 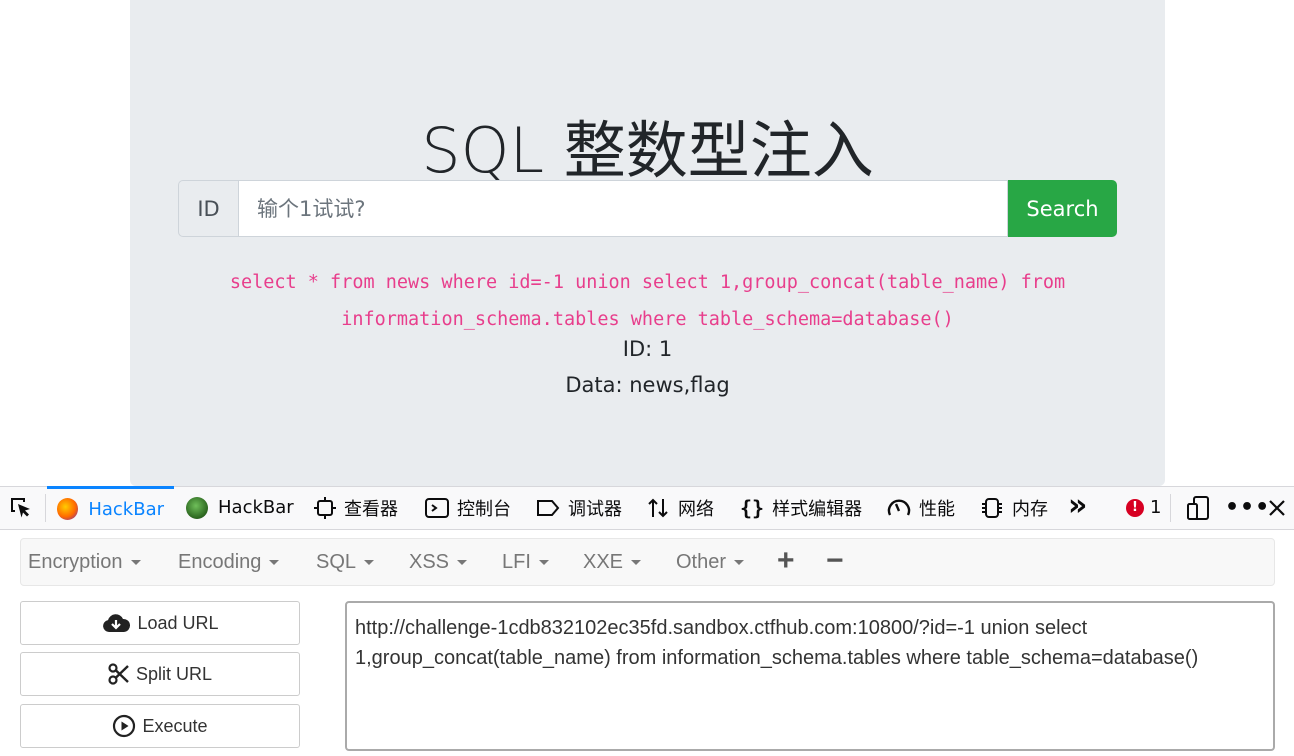 What do you see at coordinates (548, 507) in the screenshot?
I see `debugger-icon` at bounding box center [548, 507].